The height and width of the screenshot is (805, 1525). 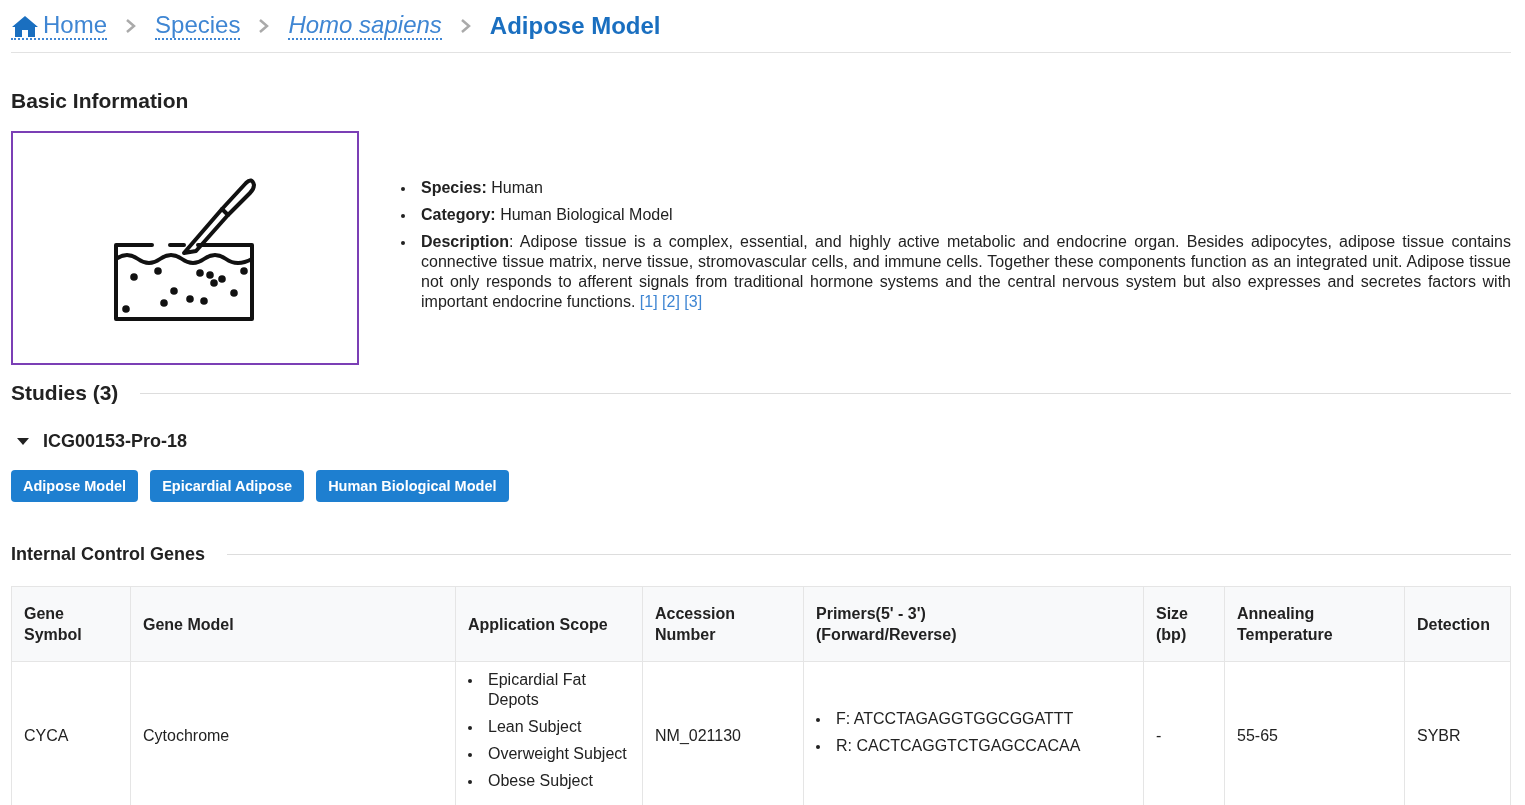 What do you see at coordinates (108, 554) in the screenshot?
I see `subsection-title: Internal Control Genes` at bounding box center [108, 554].